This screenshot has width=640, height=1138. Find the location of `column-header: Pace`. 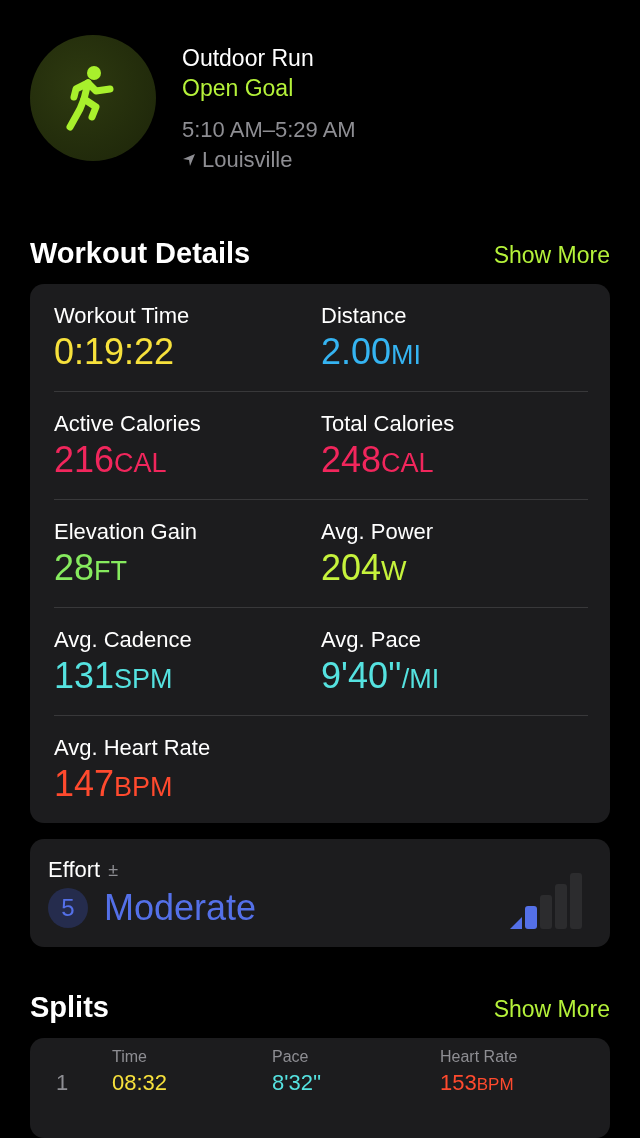

column-header: Pace is located at coordinates (291, 1057).